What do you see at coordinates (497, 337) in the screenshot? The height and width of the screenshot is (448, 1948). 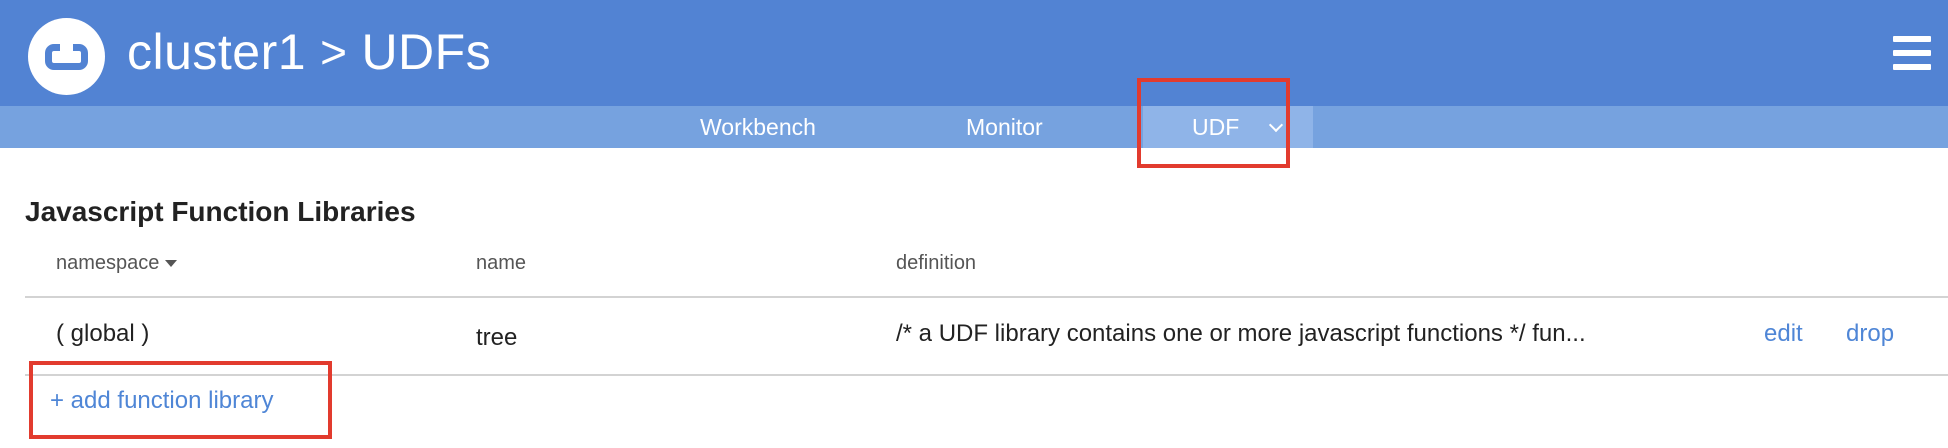 I see `row-name: tree` at bounding box center [497, 337].